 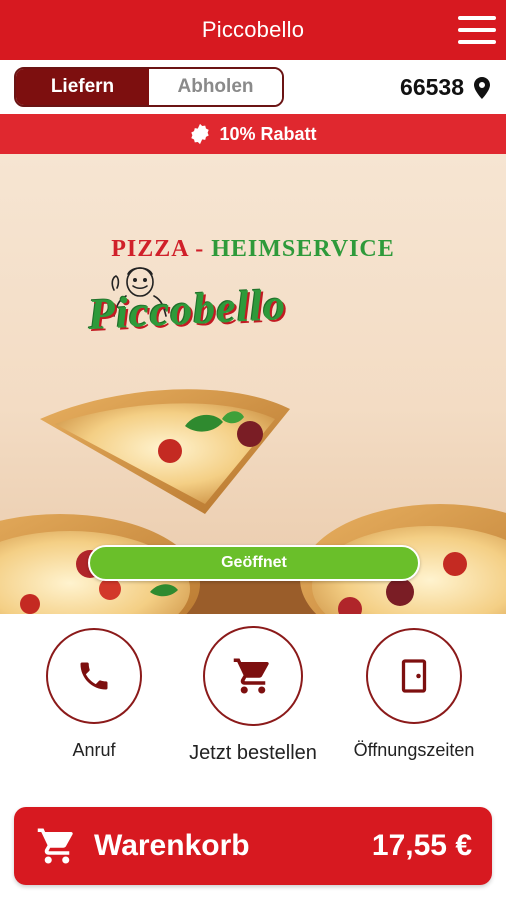 What do you see at coordinates (254, 563) in the screenshot?
I see `open-status-button: Geöffnet` at bounding box center [254, 563].